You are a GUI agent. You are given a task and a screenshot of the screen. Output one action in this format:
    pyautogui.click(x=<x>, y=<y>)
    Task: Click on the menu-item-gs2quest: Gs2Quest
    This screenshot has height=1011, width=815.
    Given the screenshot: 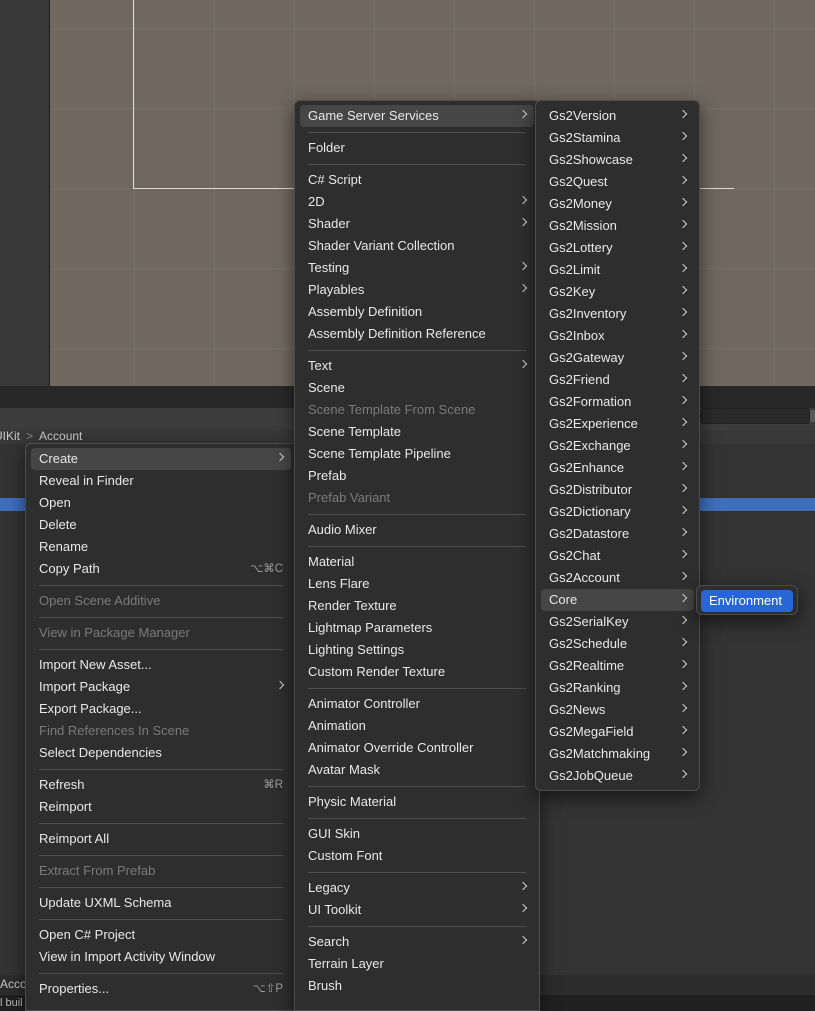 What is the action you would take?
    pyautogui.click(x=617, y=182)
    